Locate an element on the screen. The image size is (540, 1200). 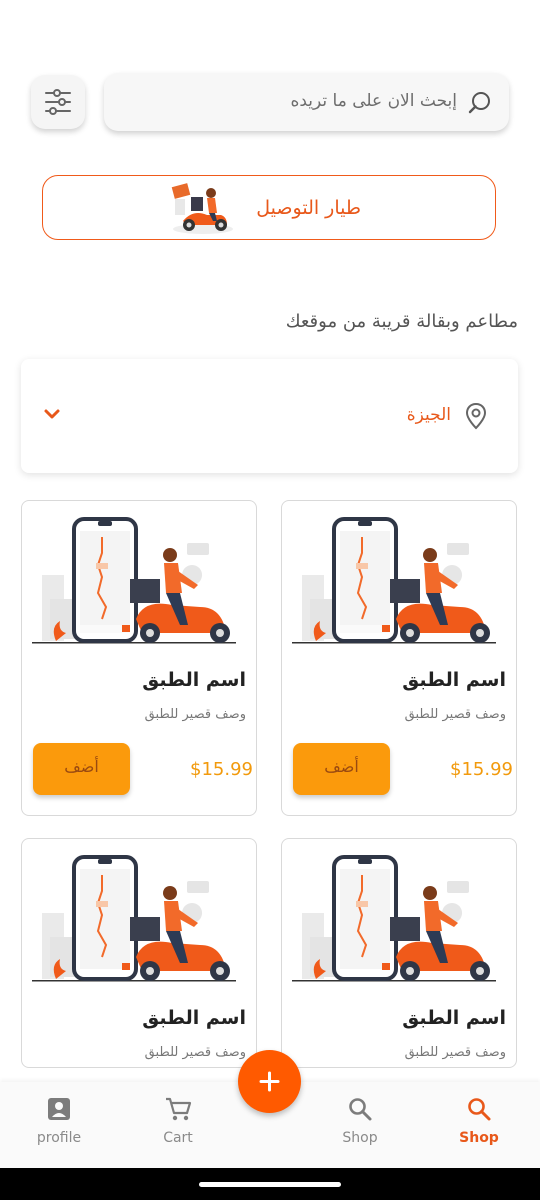
plus-icon is located at coordinates (269, 1081).